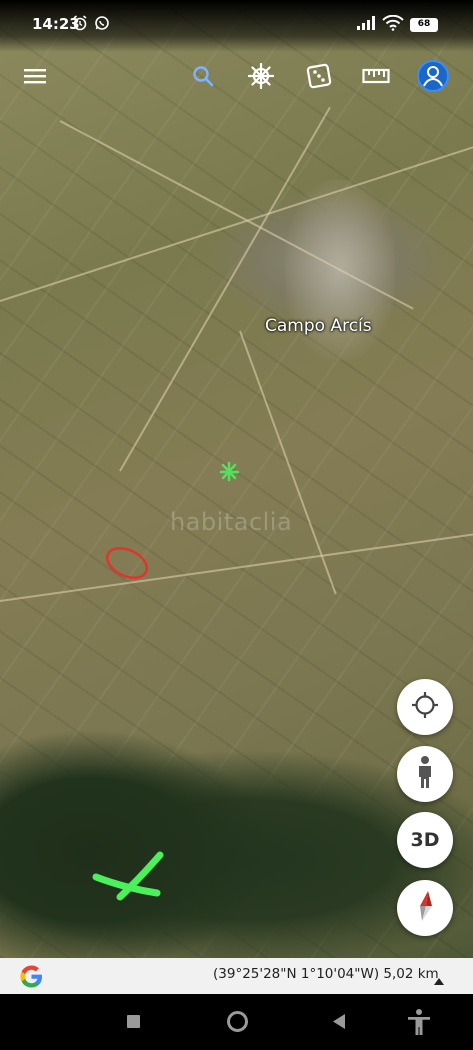 This screenshot has height=1050, width=473. What do you see at coordinates (102, 25) in the screenshot?
I see `whatsapp-icon` at bounding box center [102, 25].